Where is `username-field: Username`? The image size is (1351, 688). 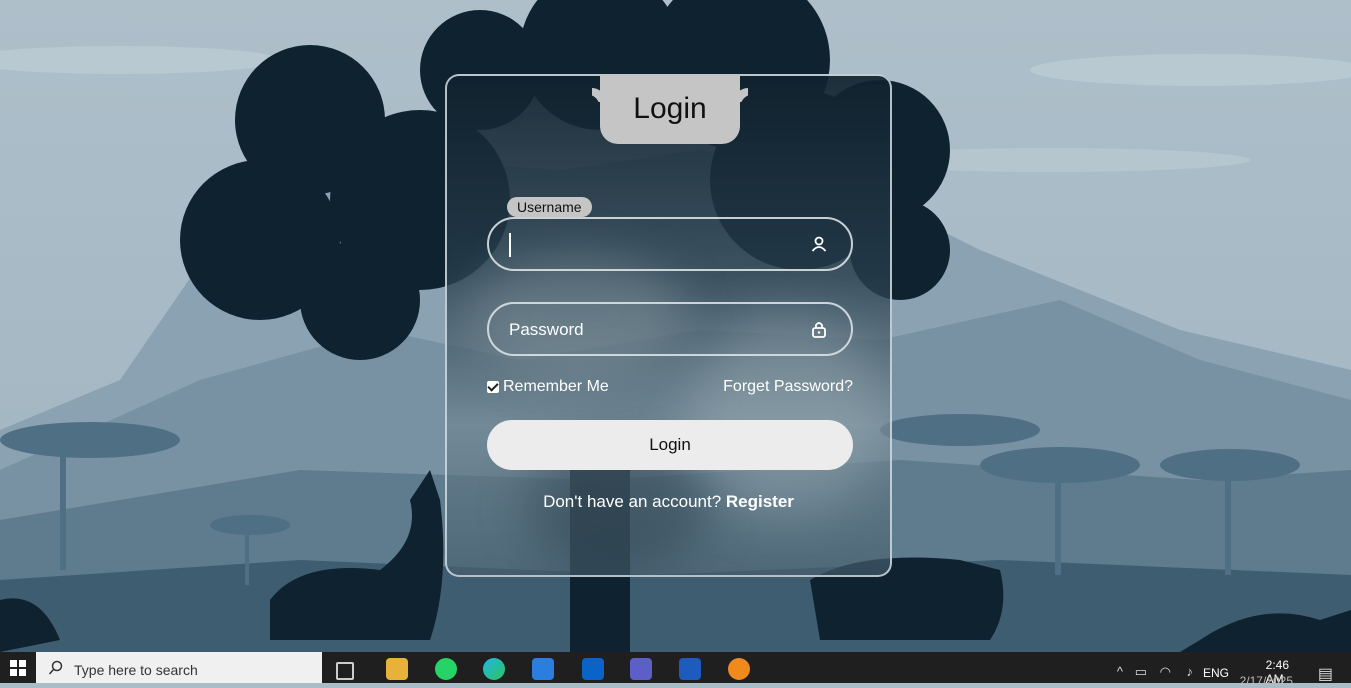
username-field: Username is located at coordinates (670, 234).